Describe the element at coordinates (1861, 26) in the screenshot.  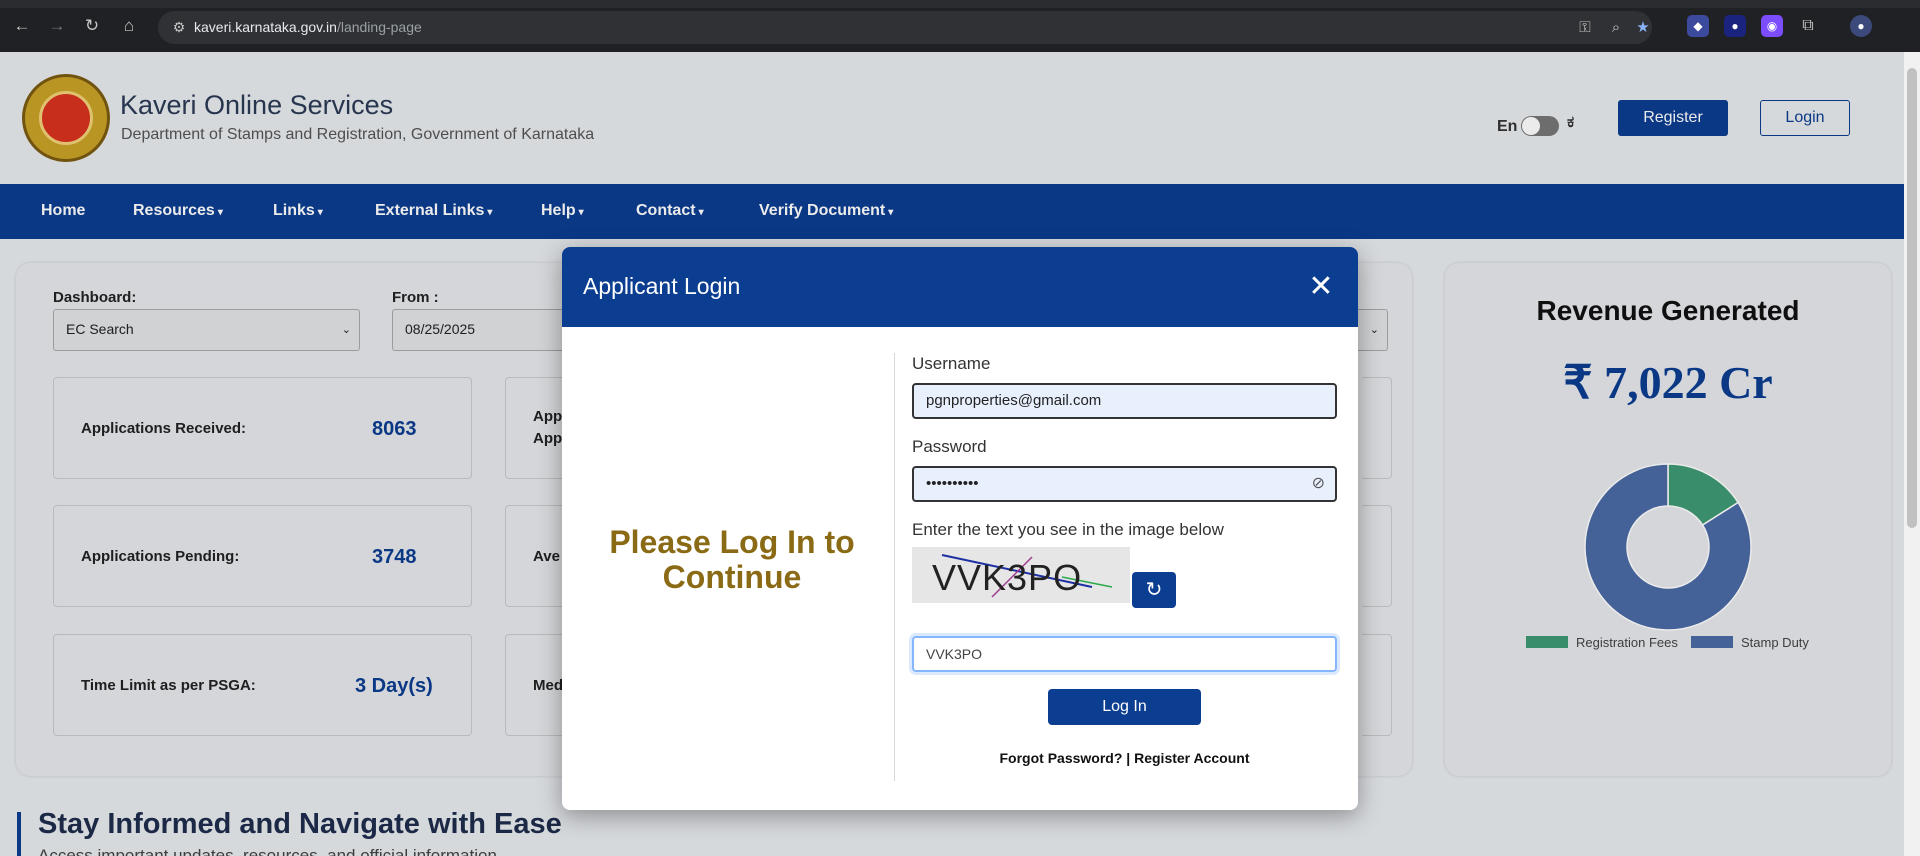
I see `profile-icon: ●` at that location.